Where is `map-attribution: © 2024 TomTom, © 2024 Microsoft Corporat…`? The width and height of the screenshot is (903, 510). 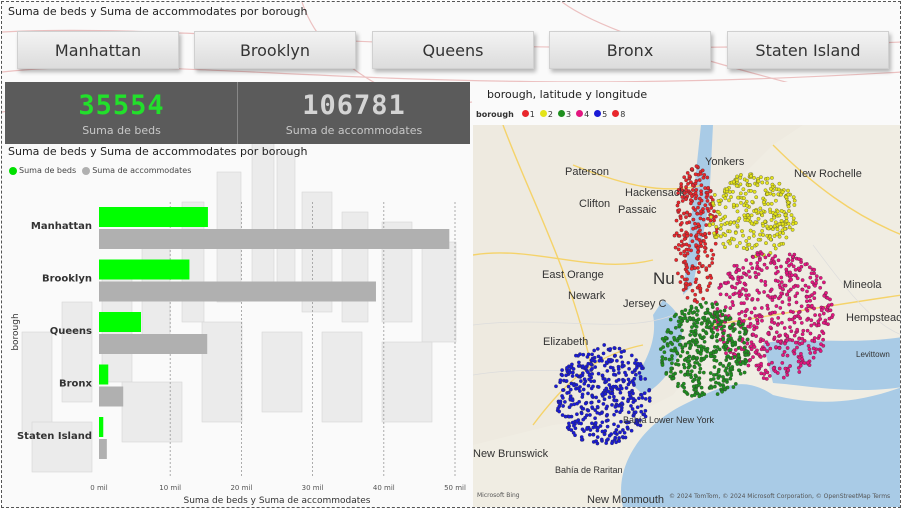
map-attribution: © 2024 TomTom, © 2024 Microsoft Corporat… is located at coordinates (779, 496).